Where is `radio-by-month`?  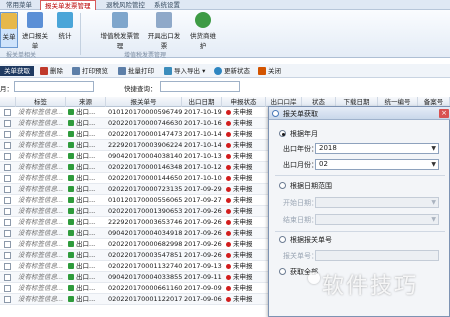 radio-by-month is located at coordinates (282, 133).